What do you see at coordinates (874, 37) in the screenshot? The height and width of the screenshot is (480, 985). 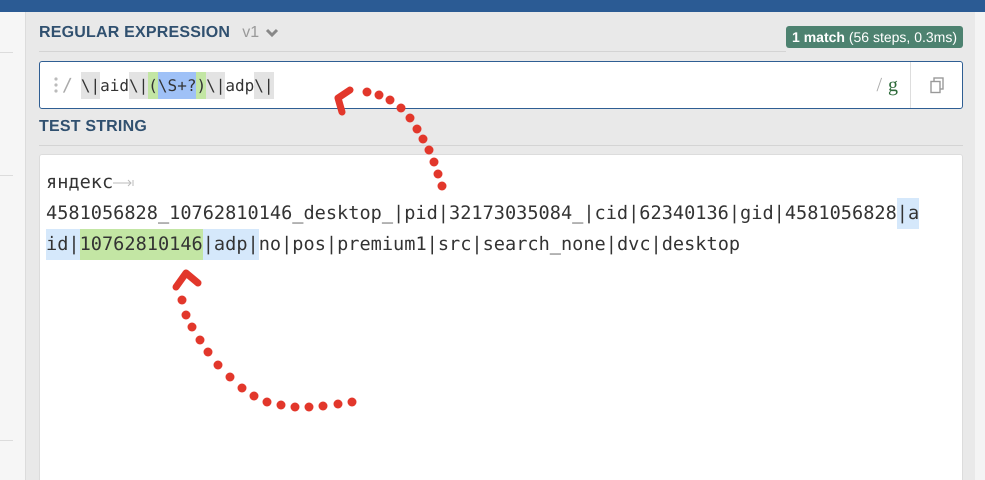 I see `match-info-badge: 1 match (56 steps, 0.3ms)` at bounding box center [874, 37].